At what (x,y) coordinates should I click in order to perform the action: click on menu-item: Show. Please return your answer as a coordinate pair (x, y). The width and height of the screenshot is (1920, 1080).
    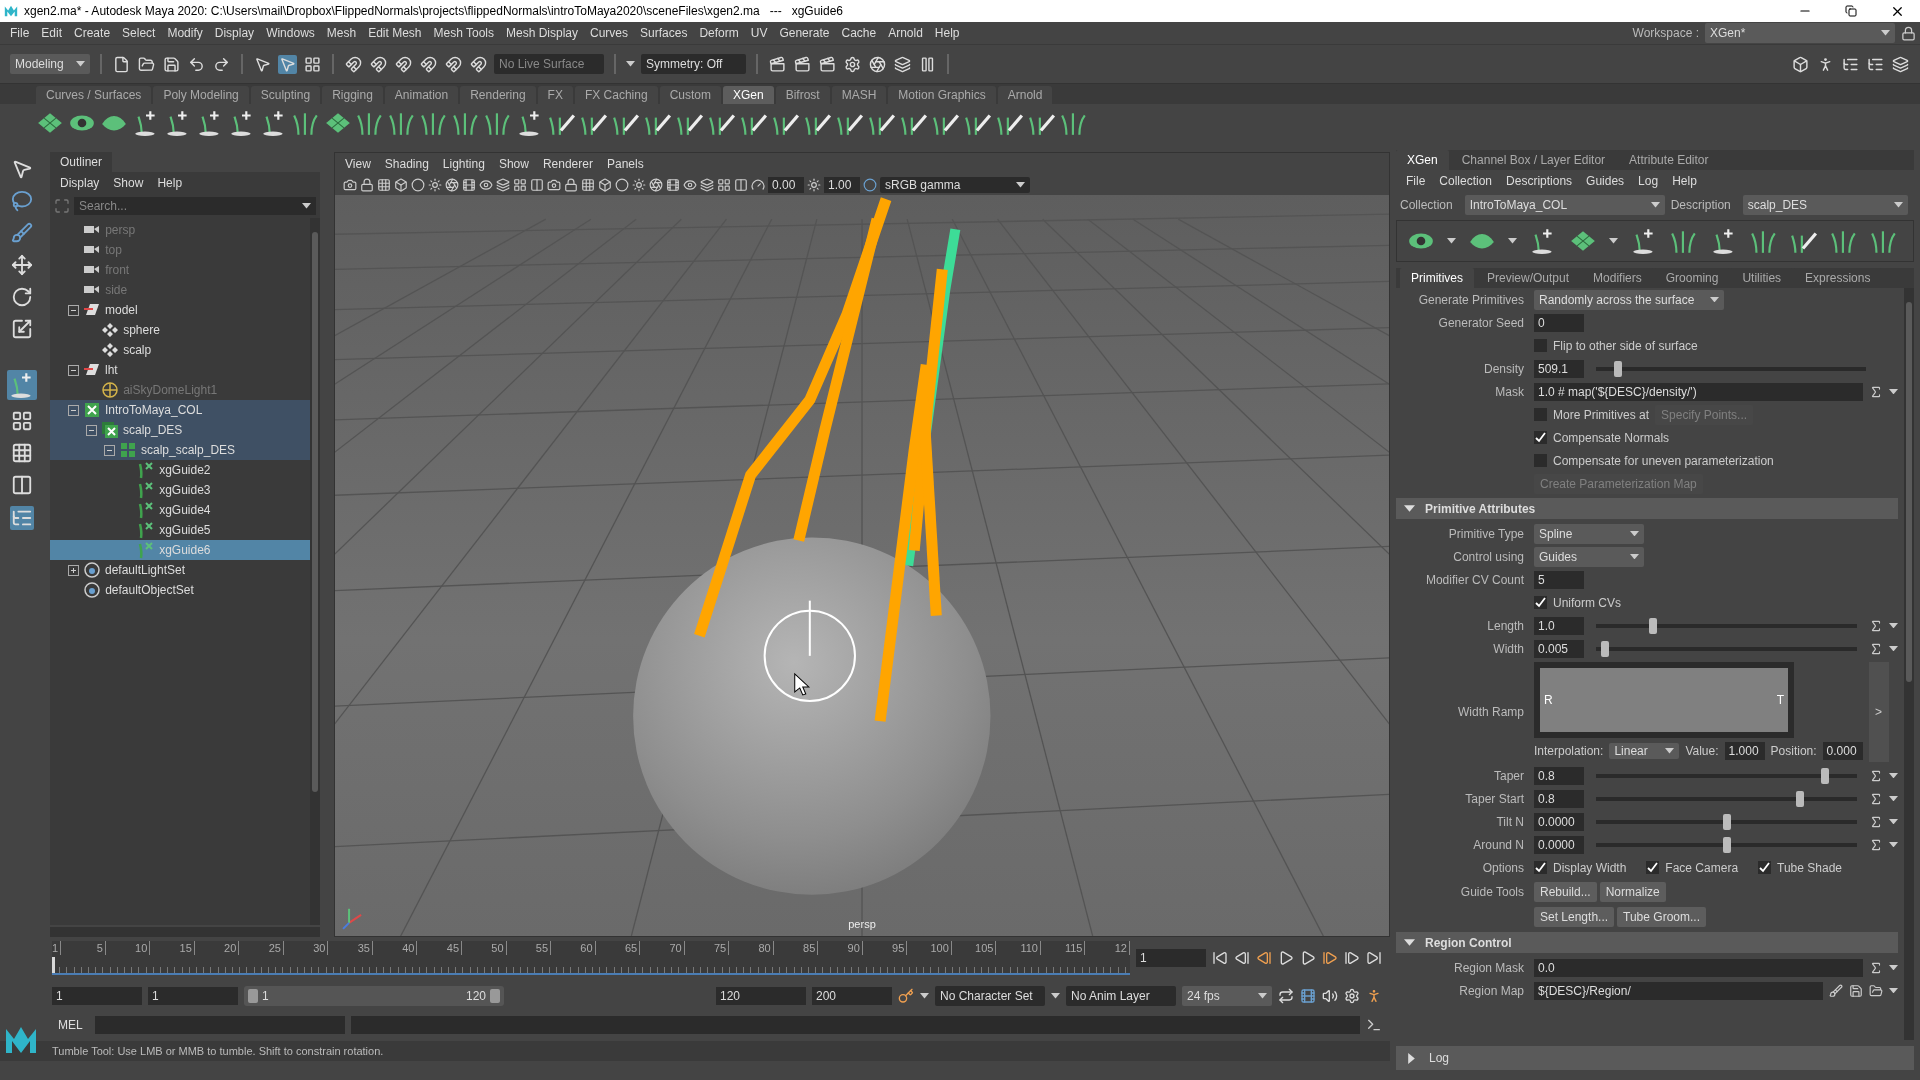
    Looking at the image, I should click on (128, 183).